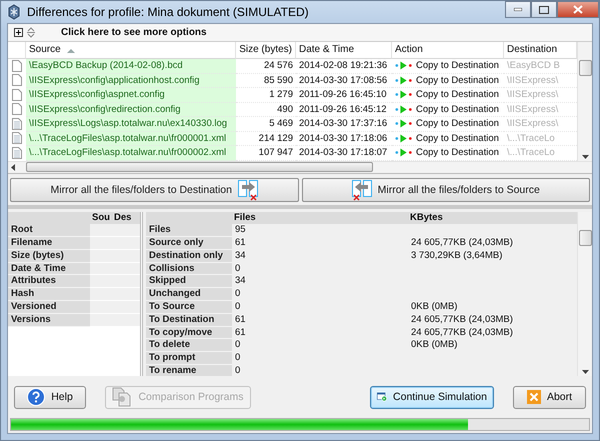 The height and width of the screenshot is (441, 600). Describe the element at coordinates (266, 95) in the screenshot. I see `table-cell: 1 279` at that location.